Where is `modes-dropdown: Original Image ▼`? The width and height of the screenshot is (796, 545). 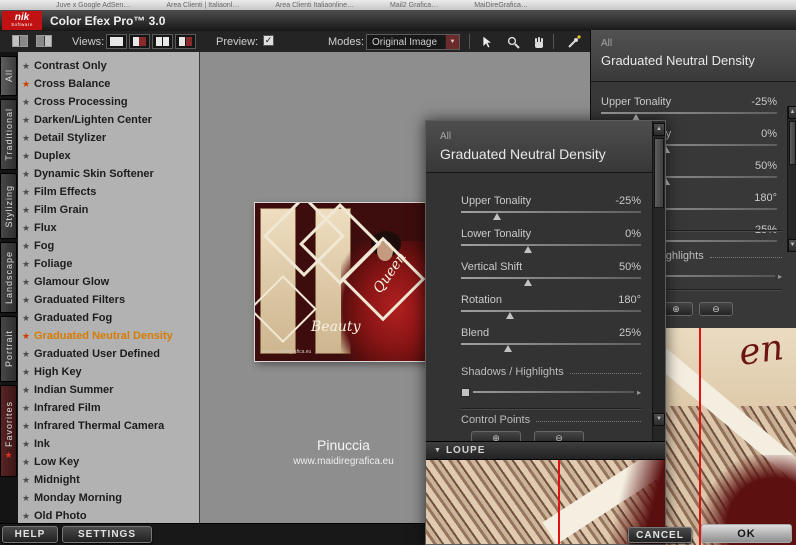 modes-dropdown: Original Image ▼ is located at coordinates (413, 42).